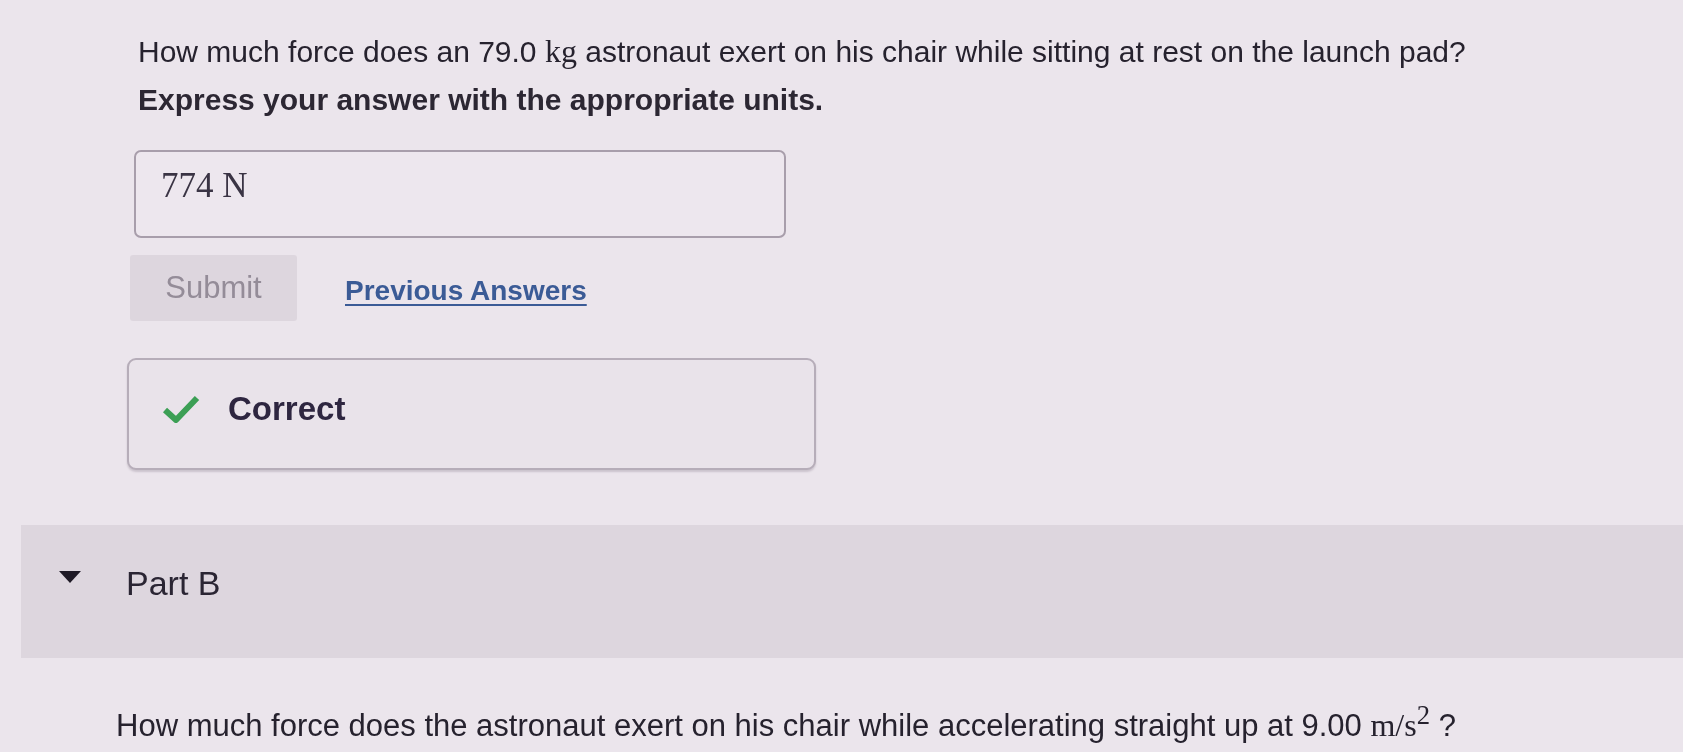 This screenshot has height=752, width=1683. I want to click on caret-icon, so click(70, 577).